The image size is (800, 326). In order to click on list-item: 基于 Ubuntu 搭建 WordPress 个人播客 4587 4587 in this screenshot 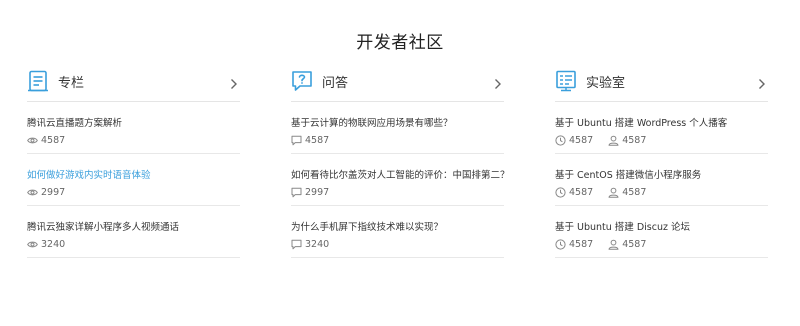, I will do `click(661, 128)`.